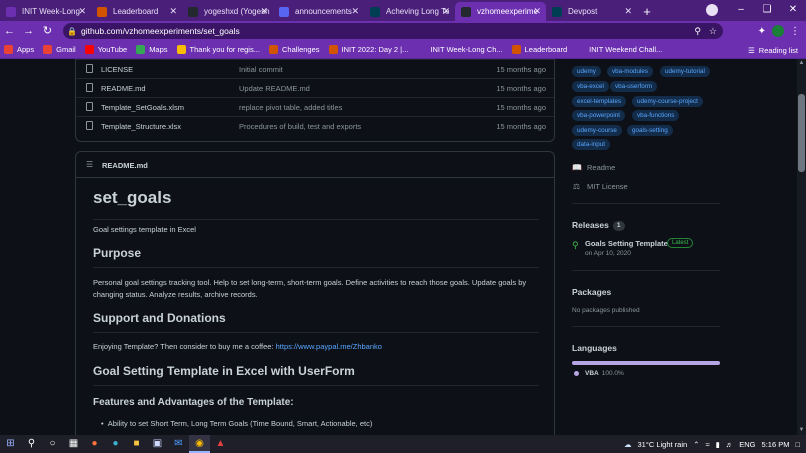  What do you see at coordinates (409, 11) in the screenshot?
I see `tab-4: Acheving Long Te ✕` at bounding box center [409, 11].